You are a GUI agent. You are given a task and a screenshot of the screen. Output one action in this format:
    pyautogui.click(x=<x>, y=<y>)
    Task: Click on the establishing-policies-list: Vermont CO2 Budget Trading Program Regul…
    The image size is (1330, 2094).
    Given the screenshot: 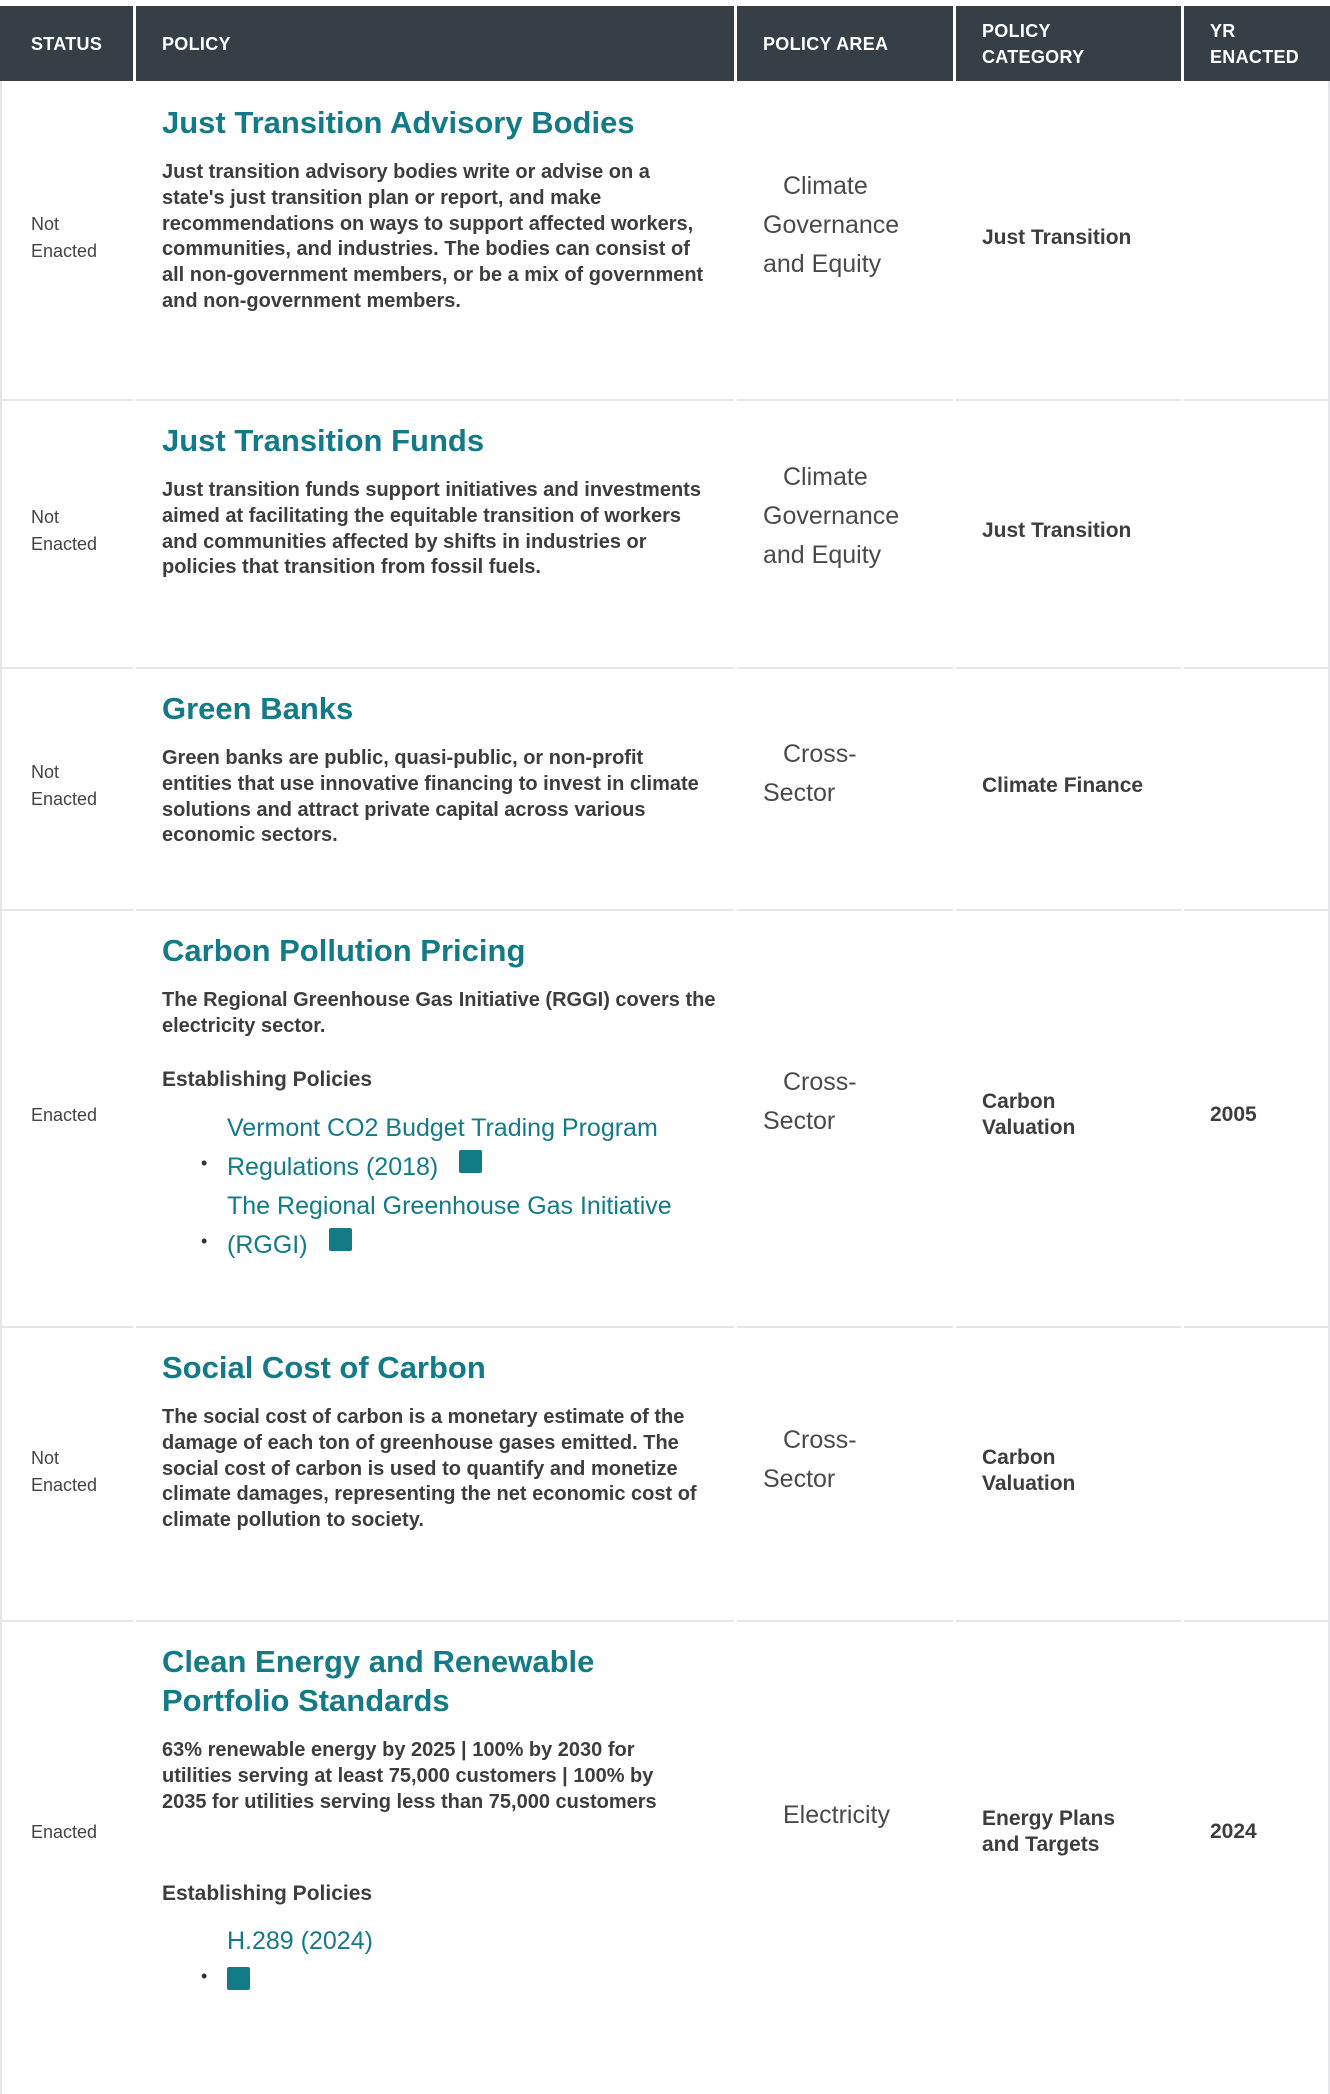 What is the action you would take?
    pyautogui.click(x=442, y=1187)
    